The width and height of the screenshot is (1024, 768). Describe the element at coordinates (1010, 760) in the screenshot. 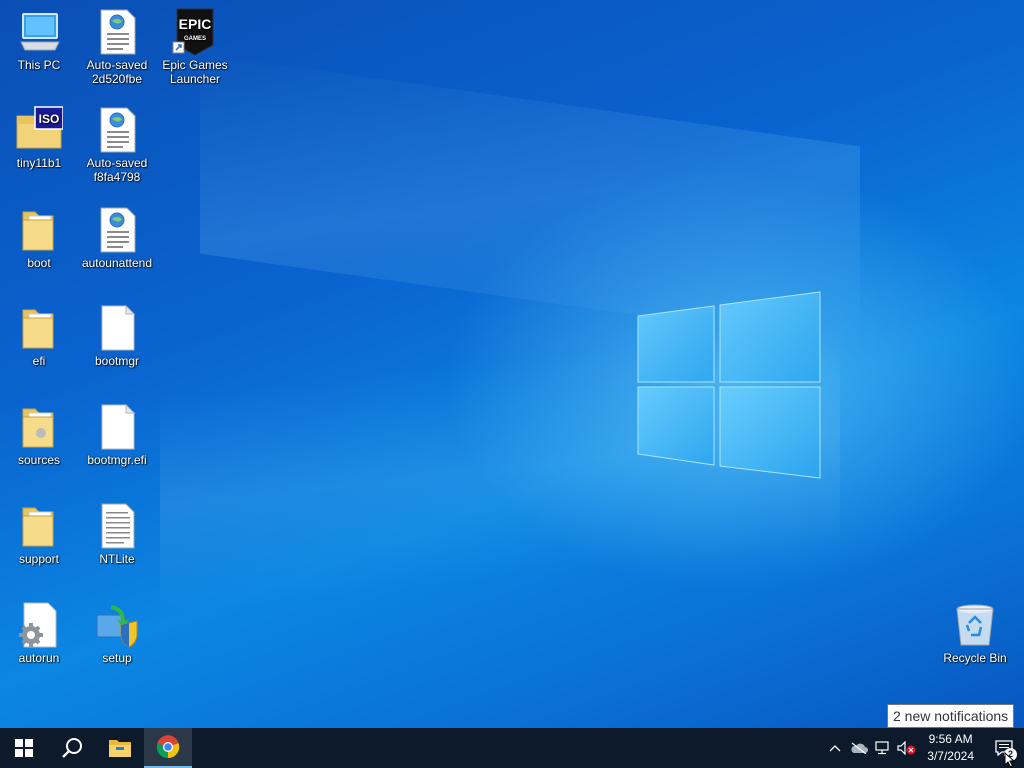

I see `mouse-cursor-icon` at that location.